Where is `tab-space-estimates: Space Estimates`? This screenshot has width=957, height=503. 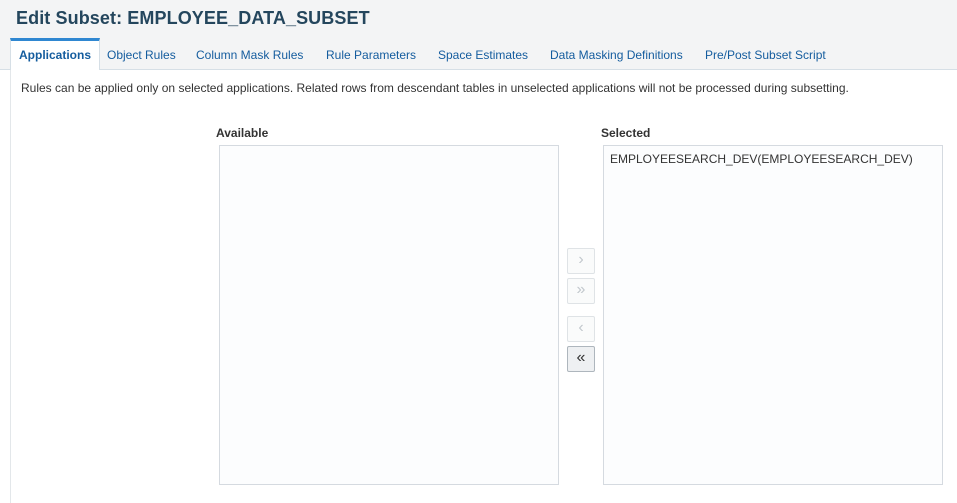 tab-space-estimates: Space Estimates is located at coordinates (483, 54).